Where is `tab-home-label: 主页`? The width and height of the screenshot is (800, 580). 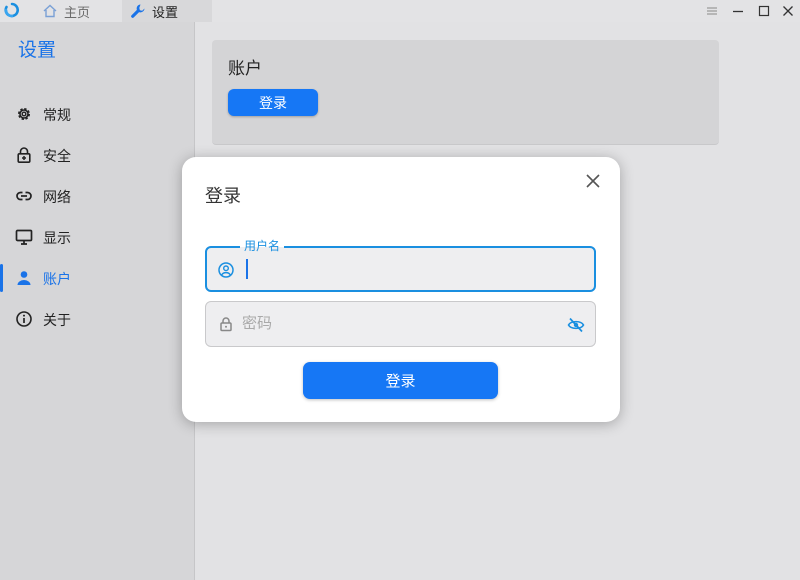 tab-home-label: 主页 is located at coordinates (77, 13).